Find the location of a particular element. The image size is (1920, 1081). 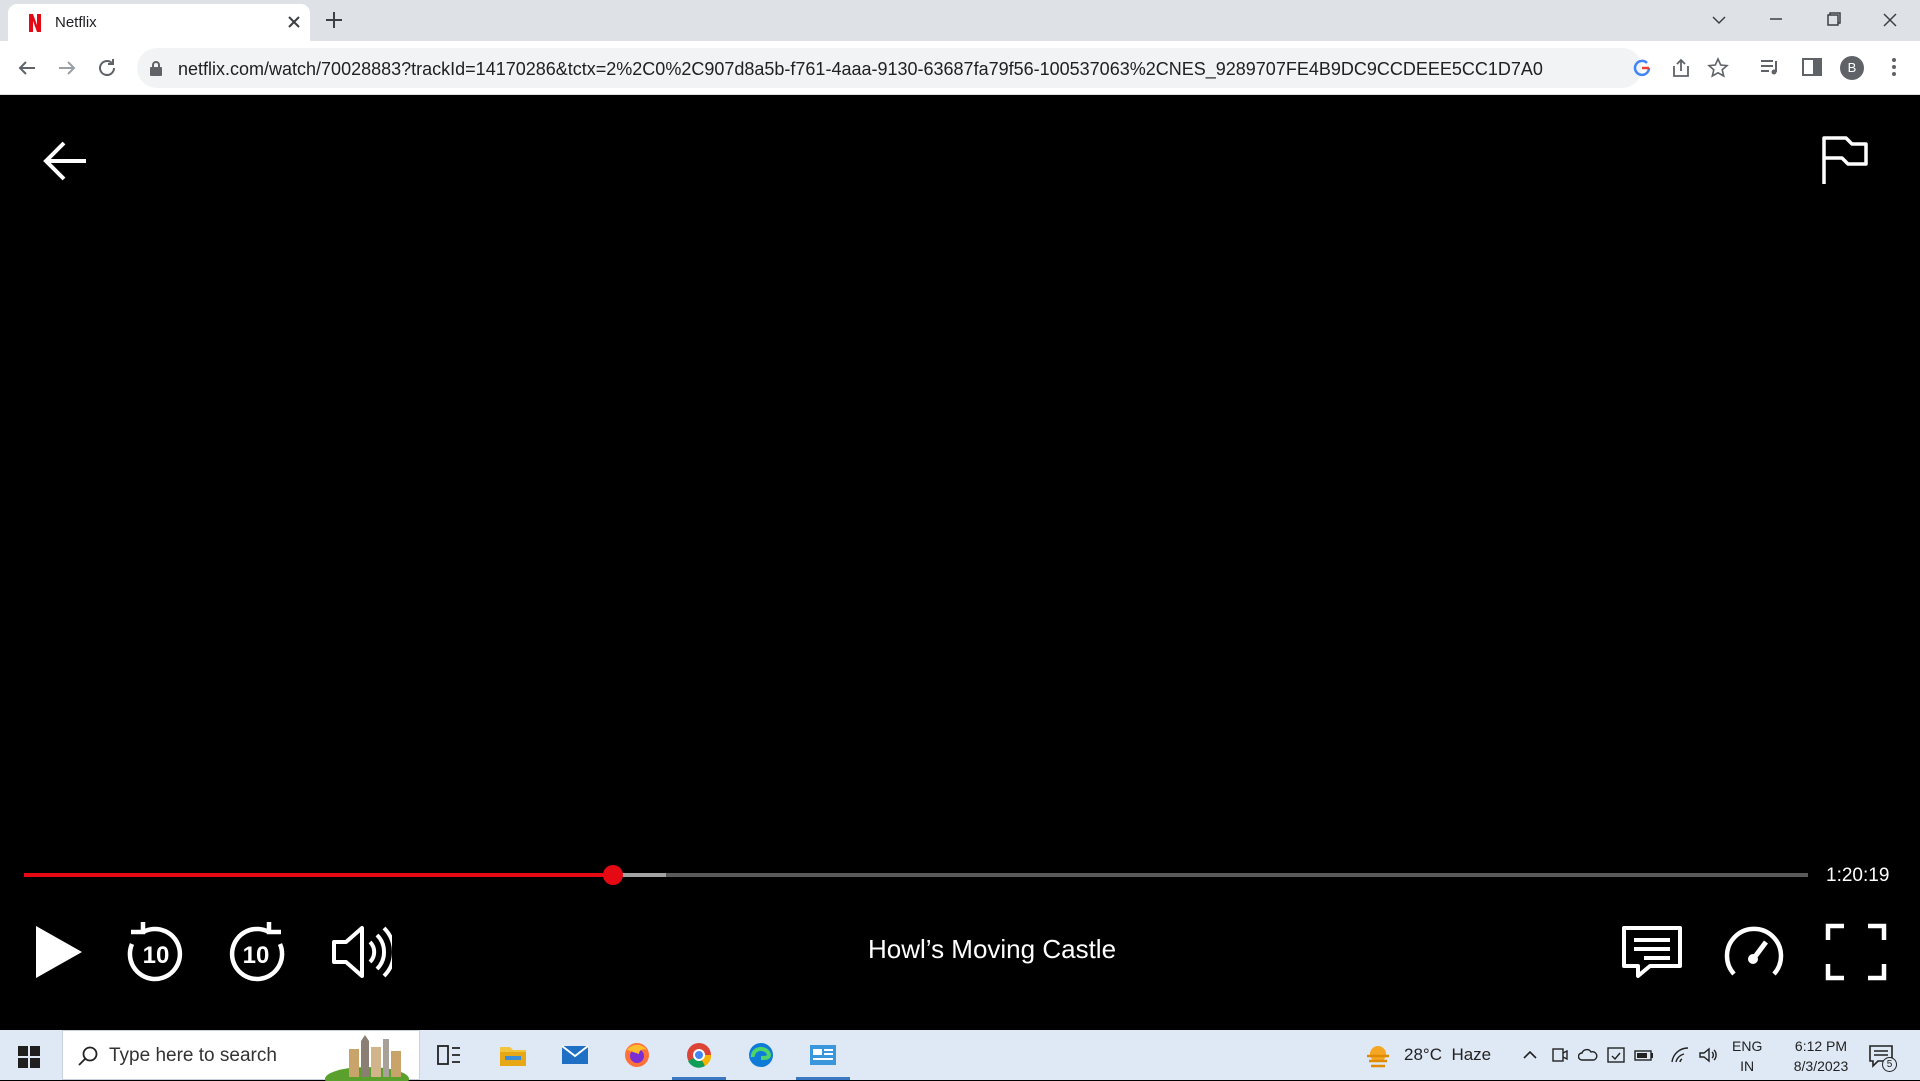

file-explorer-button is located at coordinates (513, 1055).